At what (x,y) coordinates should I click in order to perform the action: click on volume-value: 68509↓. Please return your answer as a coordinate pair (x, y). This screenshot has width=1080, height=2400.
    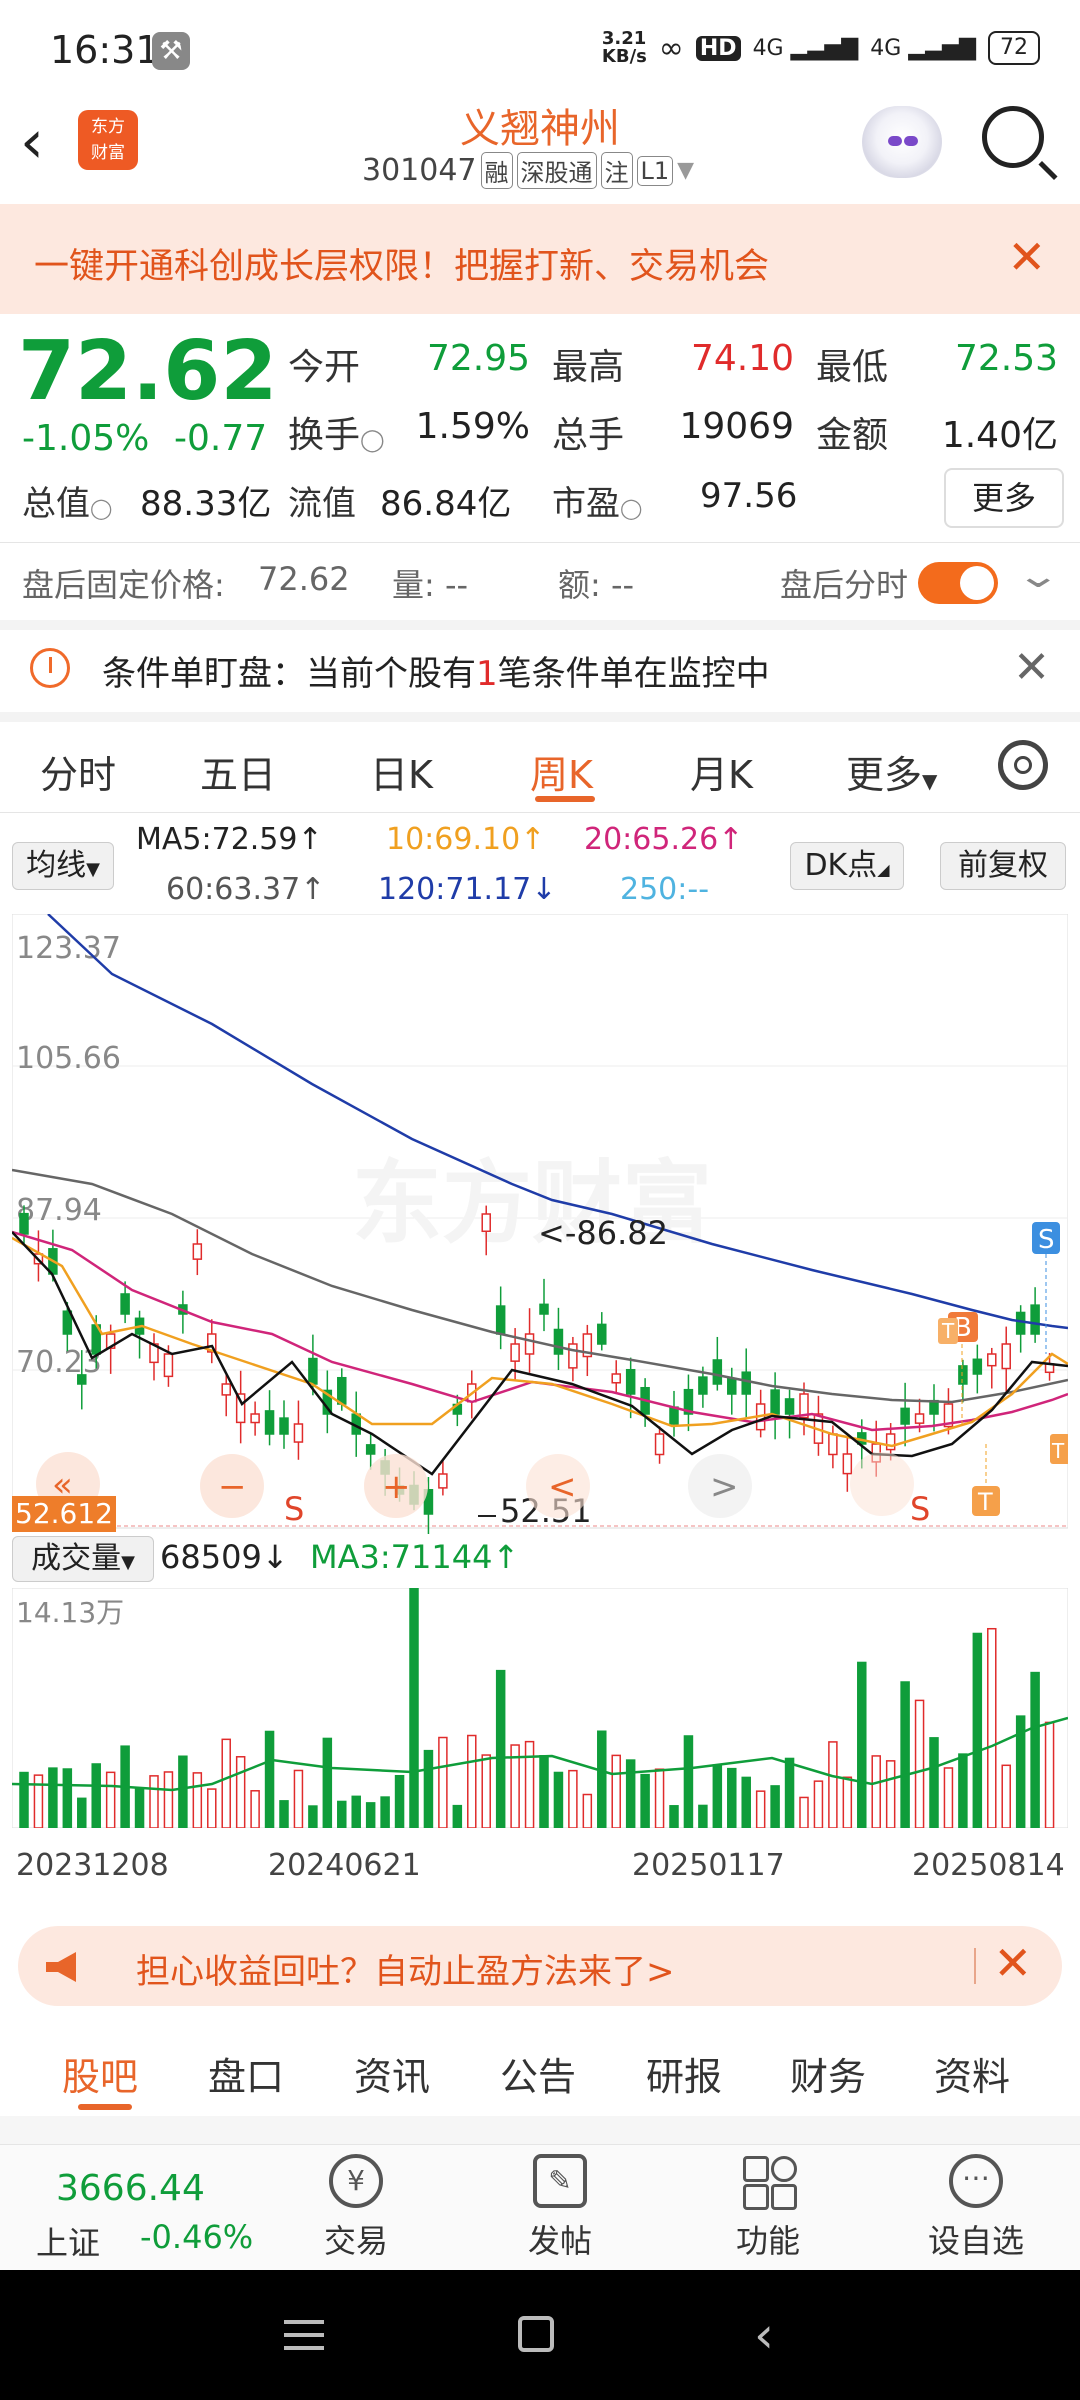
    Looking at the image, I should click on (224, 1557).